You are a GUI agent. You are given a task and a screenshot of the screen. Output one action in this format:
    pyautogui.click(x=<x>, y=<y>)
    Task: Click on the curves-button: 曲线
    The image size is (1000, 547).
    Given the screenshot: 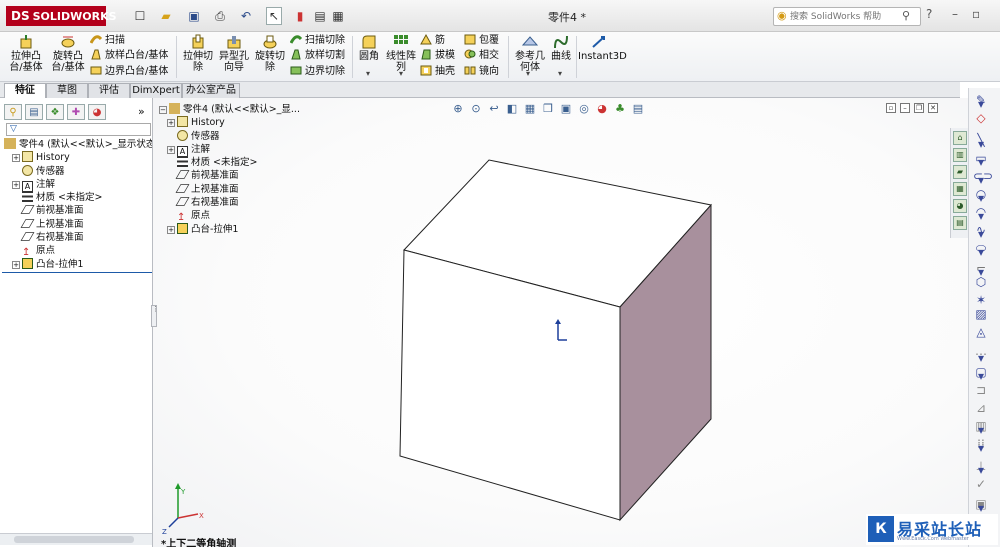 What is the action you would take?
    pyautogui.click(x=561, y=48)
    